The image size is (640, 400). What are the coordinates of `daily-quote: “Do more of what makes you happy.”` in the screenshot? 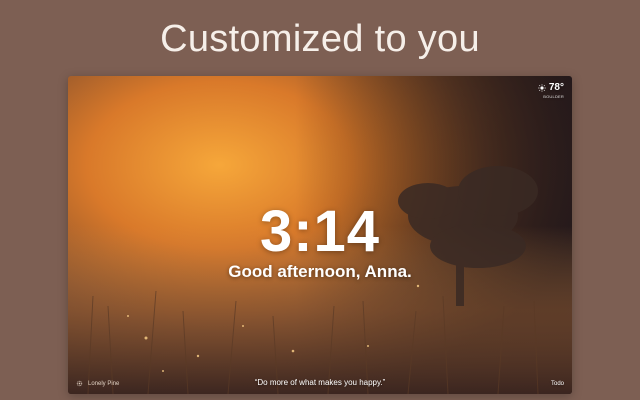 It's located at (320, 382).